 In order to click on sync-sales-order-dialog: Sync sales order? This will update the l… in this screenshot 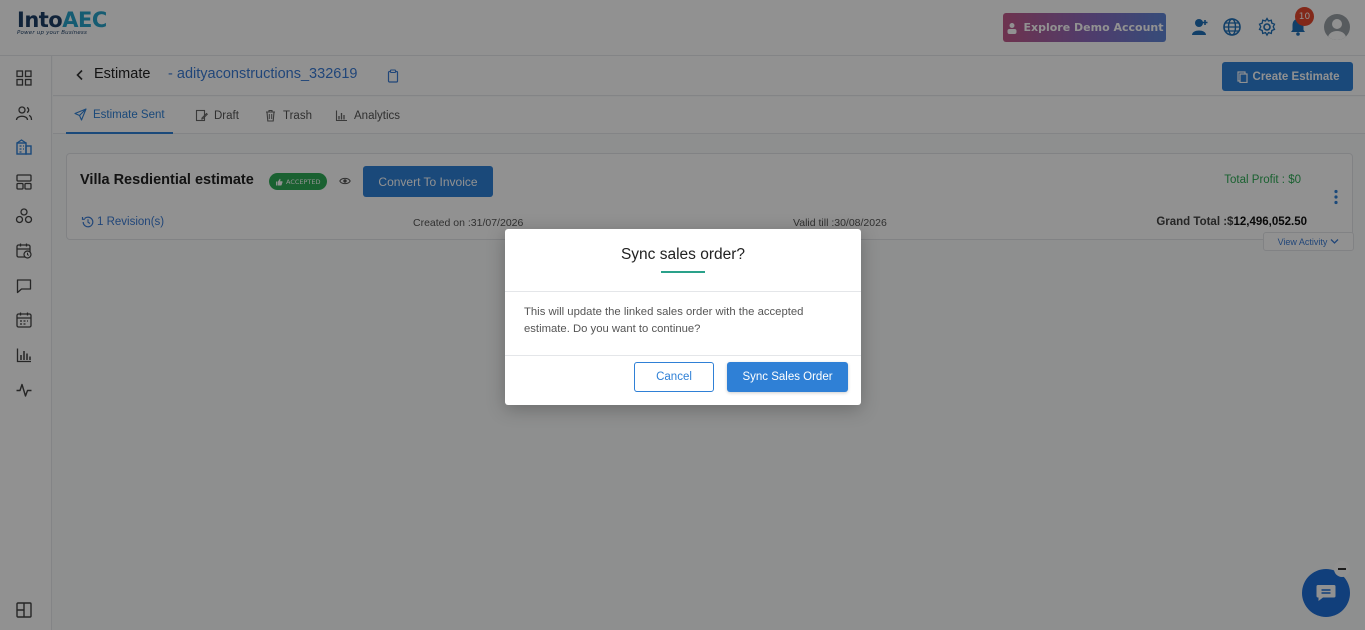, I will do `click(683, 317)`.